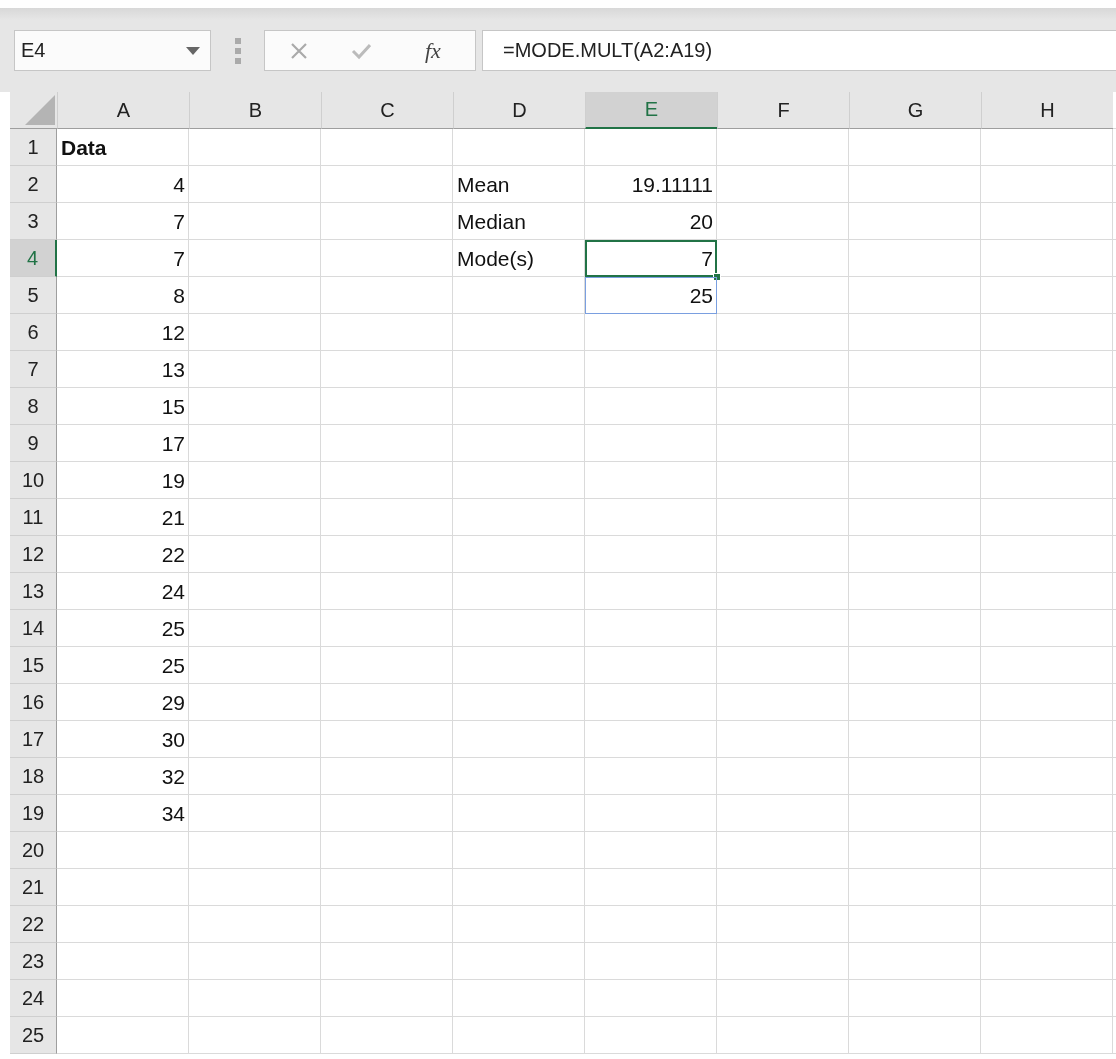  Describe the element at coordinates (519, 110) in the screenshot. I see `column-header: D` at that location.